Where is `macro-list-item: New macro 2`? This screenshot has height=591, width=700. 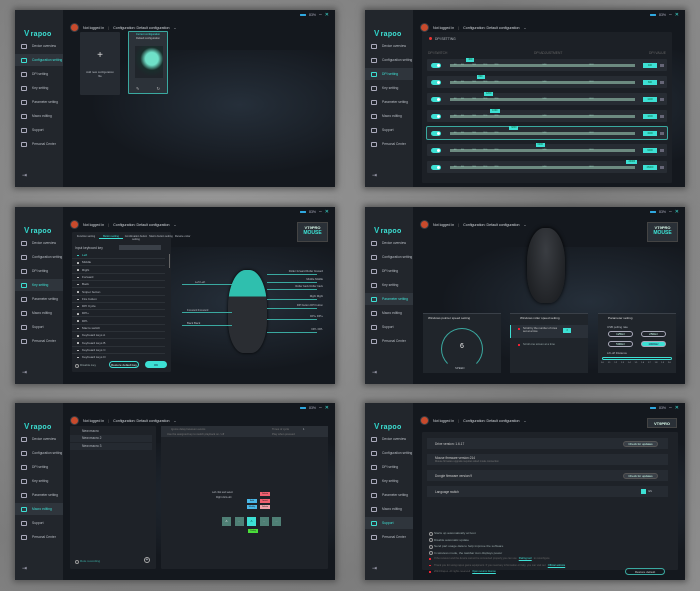 macro-list-item: New macro 2 is located at coordinates (111, 439).